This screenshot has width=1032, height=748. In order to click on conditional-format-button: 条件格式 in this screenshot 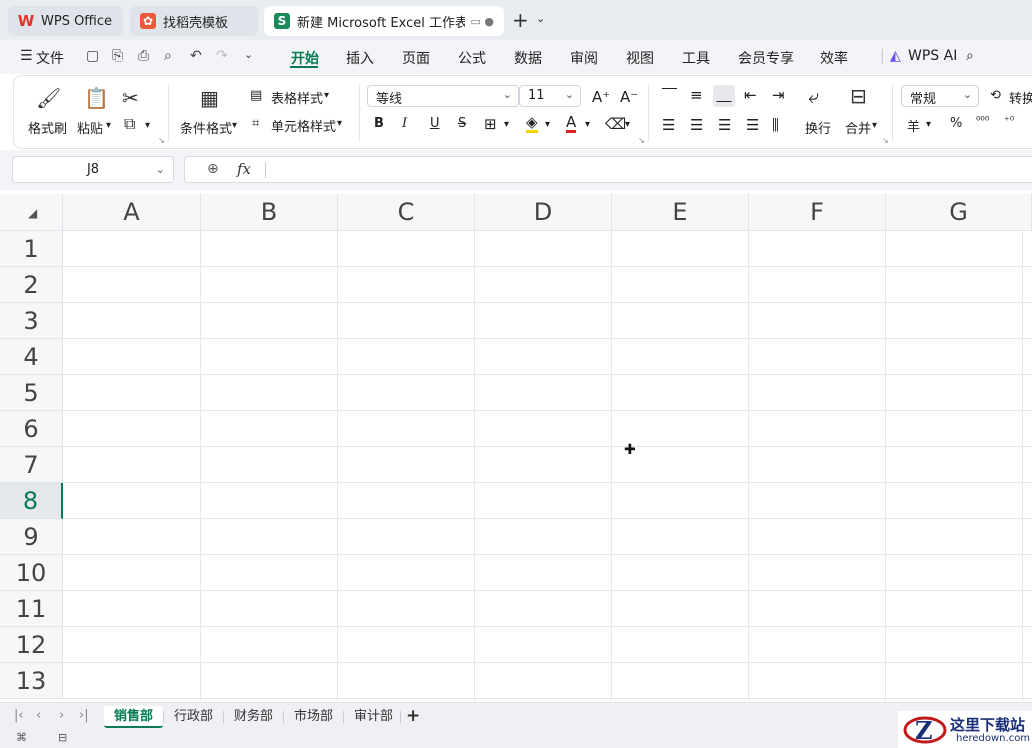, I will do `click(206, 127)`.